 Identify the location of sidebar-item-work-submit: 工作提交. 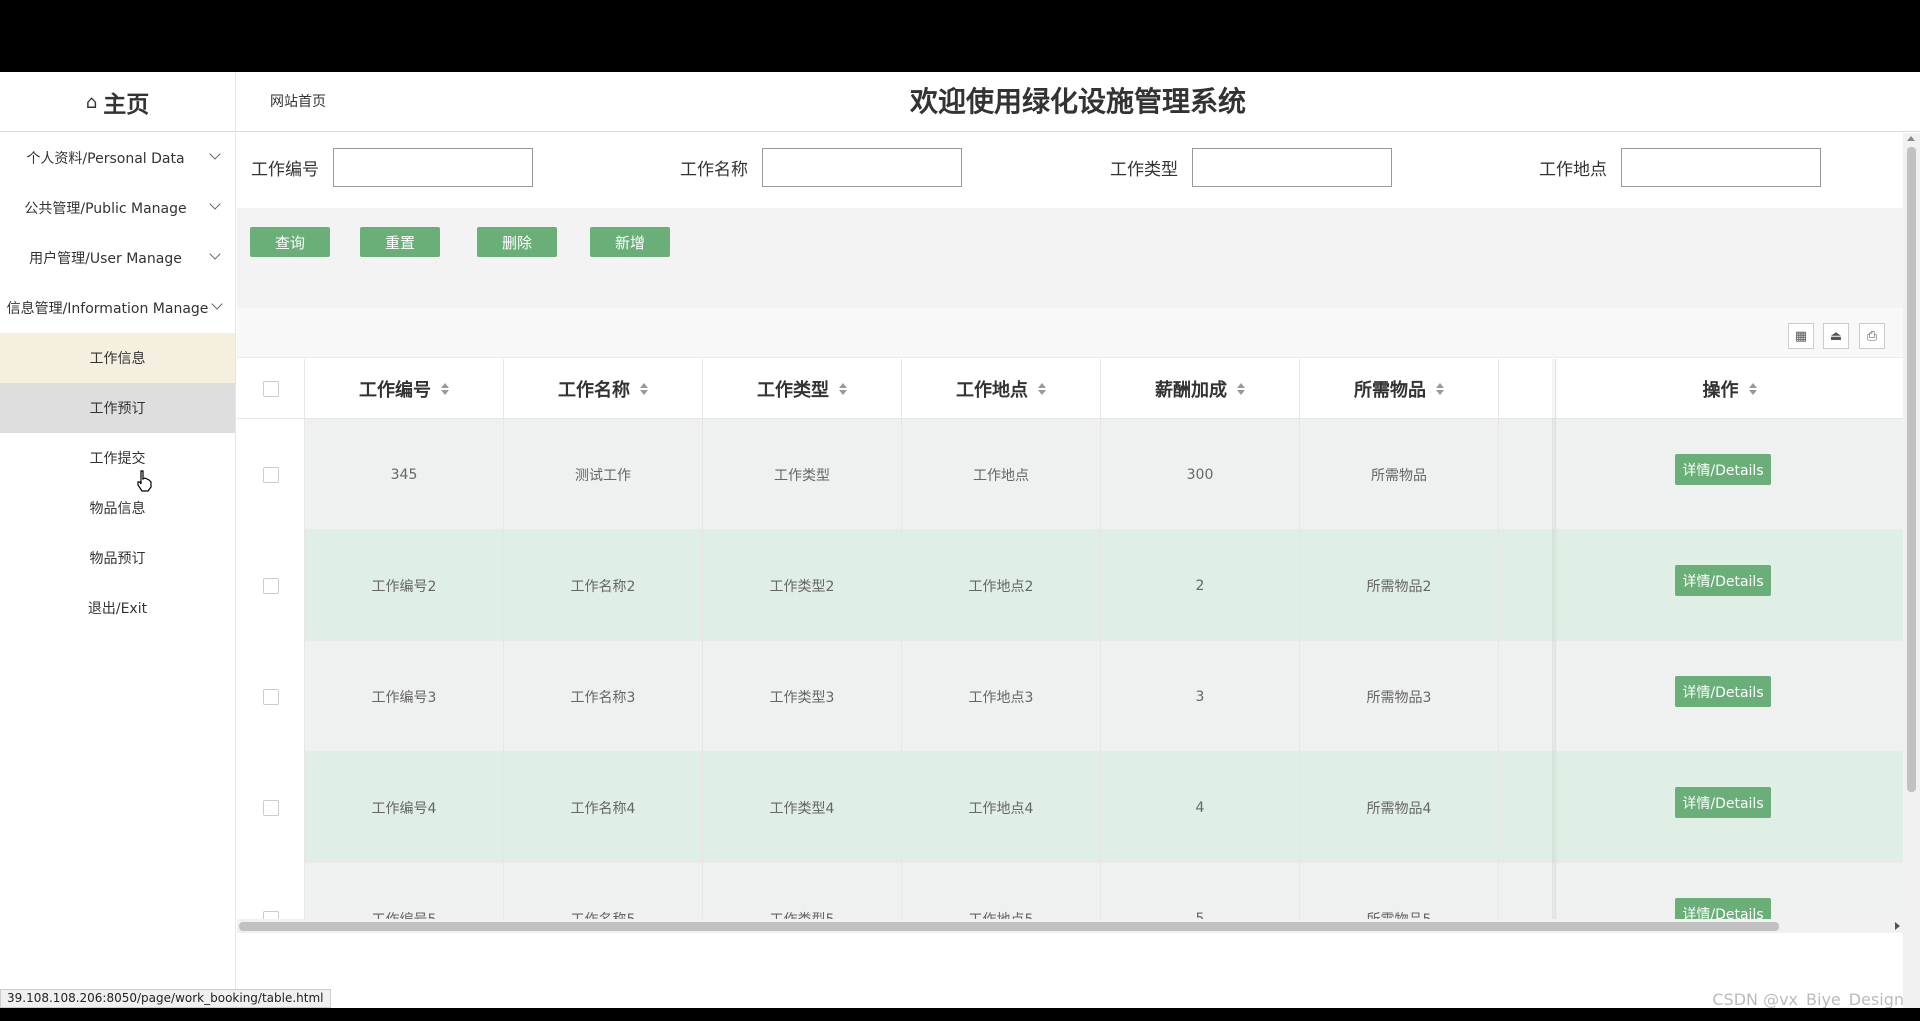
(117, 458).